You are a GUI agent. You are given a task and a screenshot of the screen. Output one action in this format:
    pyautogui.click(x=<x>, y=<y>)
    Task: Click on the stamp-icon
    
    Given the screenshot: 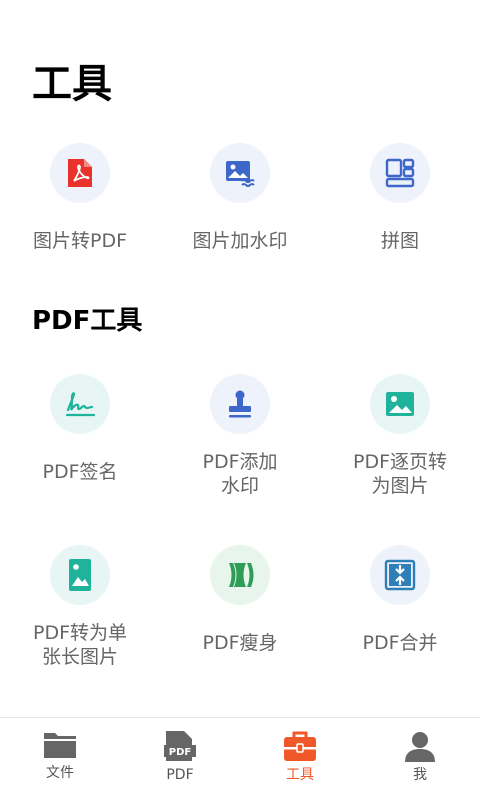 What is the action you would take?
    pyautogui.click(x=240, y=404)
    